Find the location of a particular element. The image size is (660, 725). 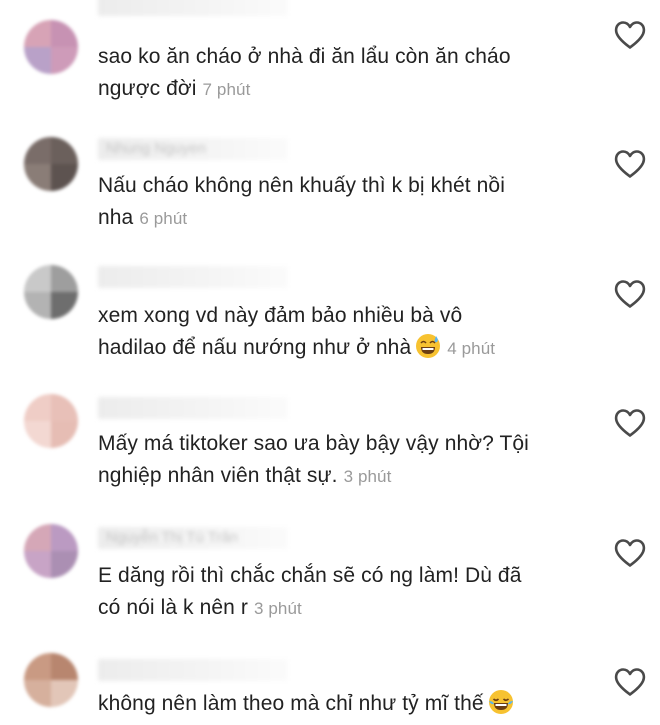

username is located at coordinates (193, 670).